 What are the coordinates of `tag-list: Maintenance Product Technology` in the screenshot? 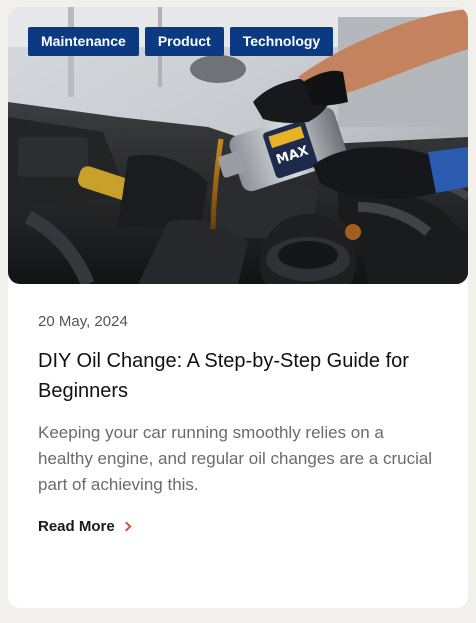 It's located at (181, 41).